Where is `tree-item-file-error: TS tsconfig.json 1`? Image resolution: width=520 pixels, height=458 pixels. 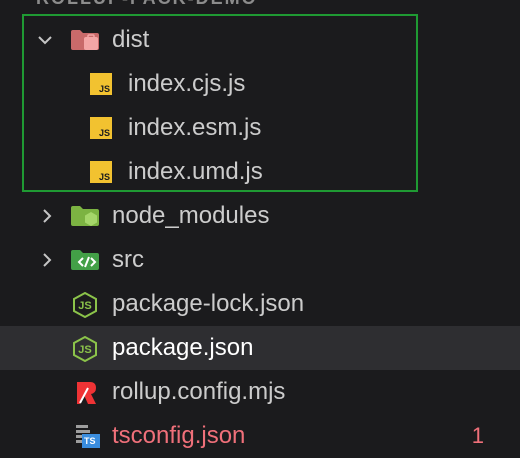
tree-item-file-error: TS tsconfig.json 1 is located at coordinates (260, 436).